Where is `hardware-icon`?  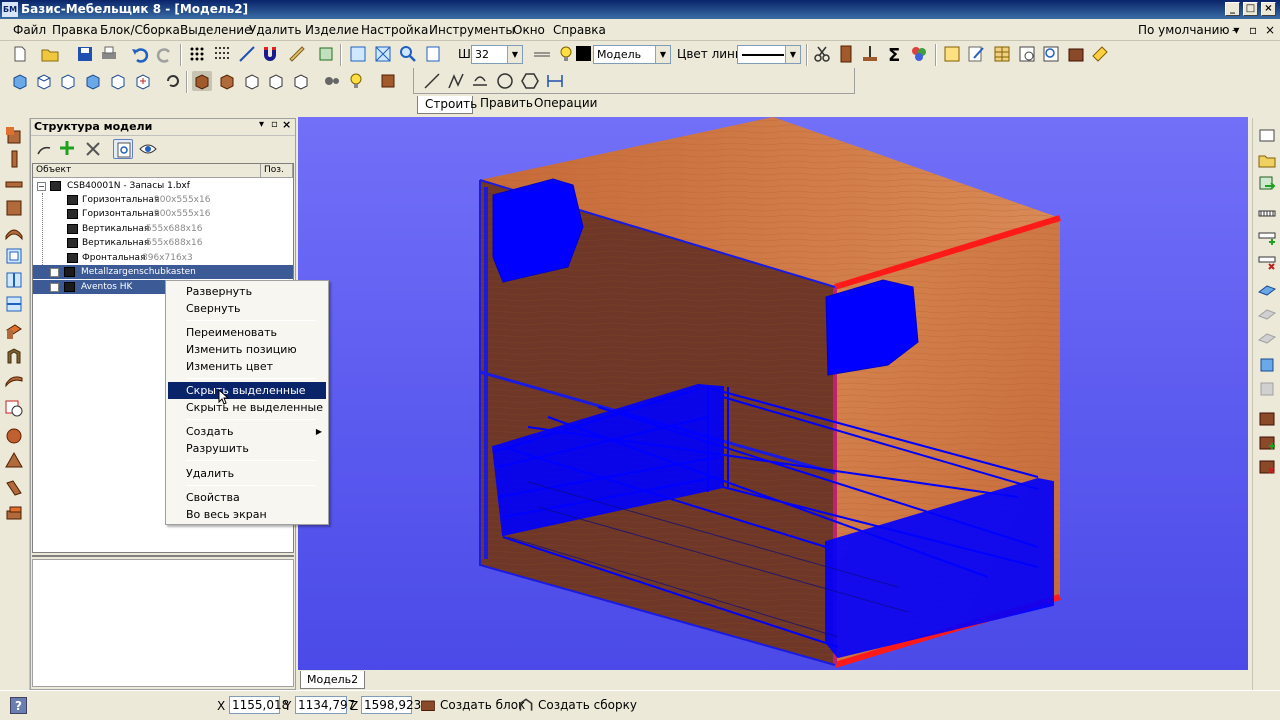 hardware-icon is located at coordinates (1267, 214).